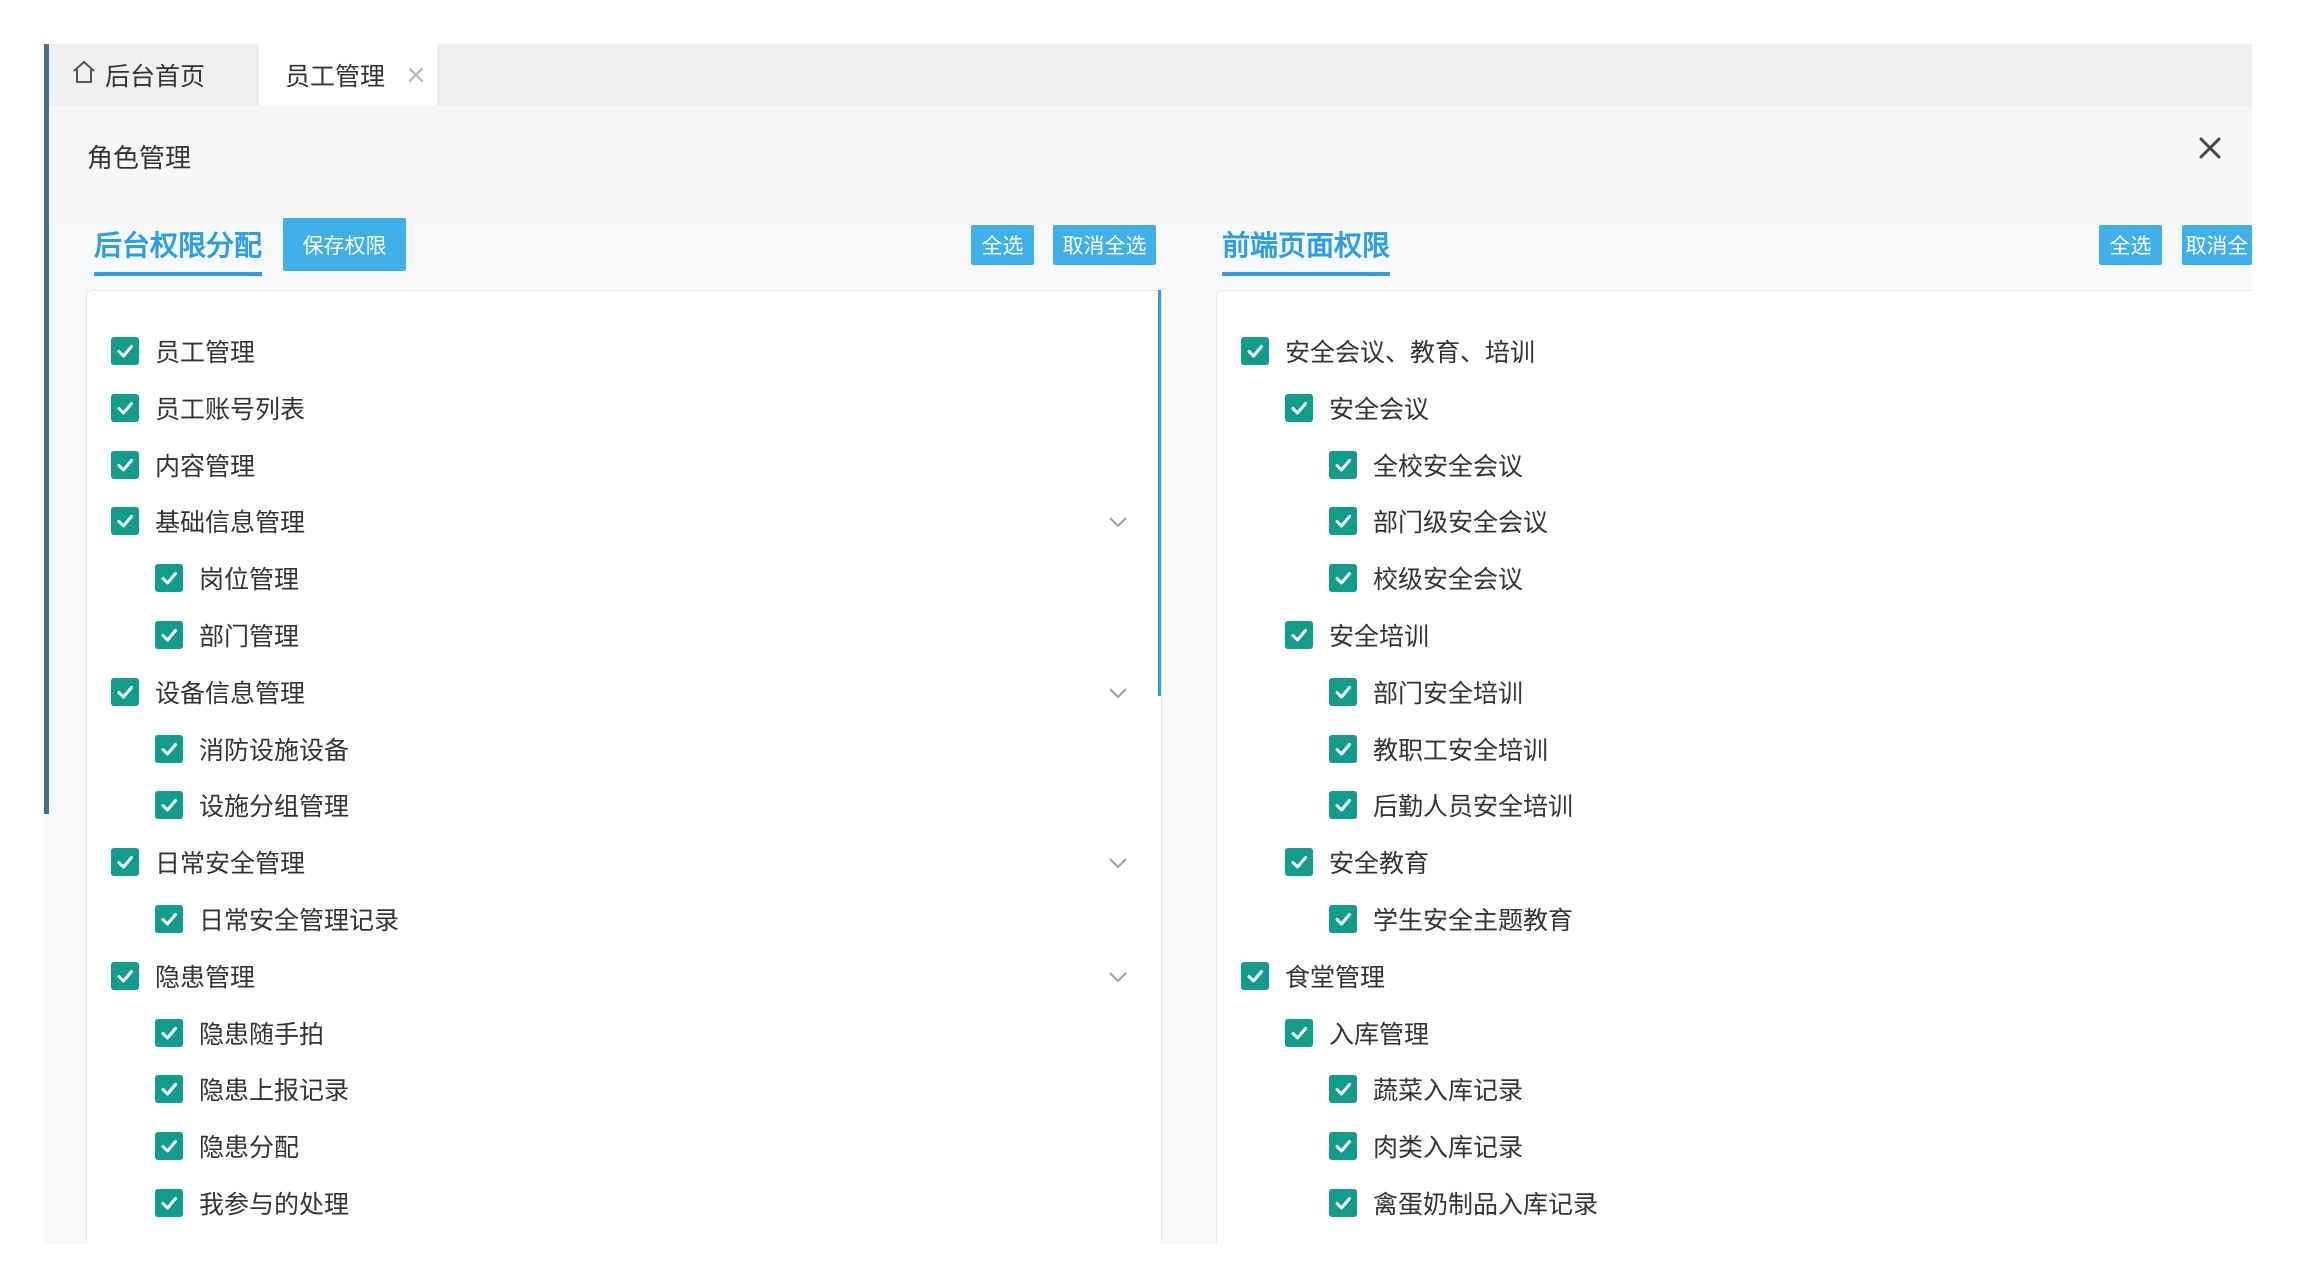 The height and width of the screenshot is (1287, 2297). I want to click on tree-node: 基础信息管理, so click(624, 521).